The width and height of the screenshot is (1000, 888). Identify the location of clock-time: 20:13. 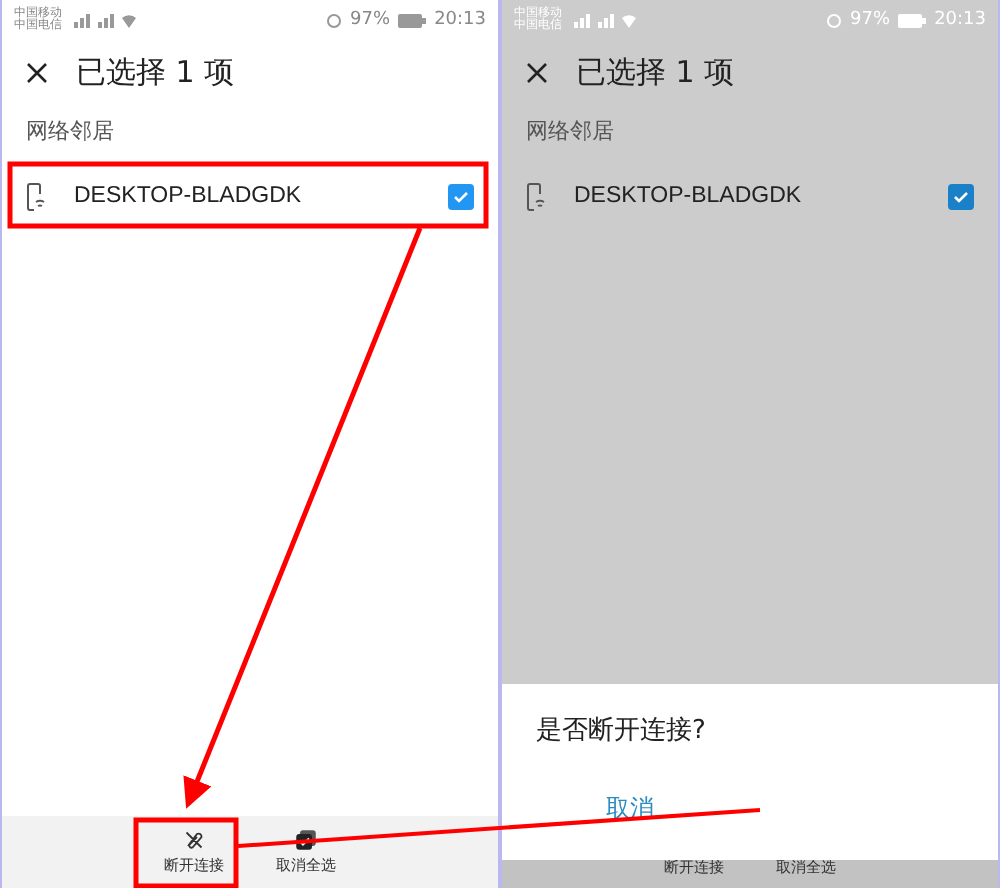
(460, 20).